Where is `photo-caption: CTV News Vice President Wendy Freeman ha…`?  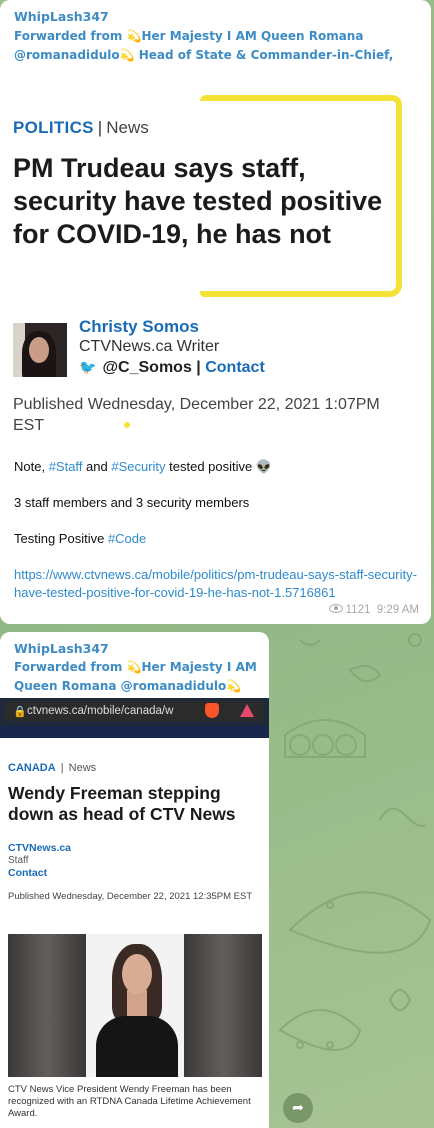 photo-caption: CTV News Vice President Wendy Freeman ha… is located at coordinates (129, 1101).